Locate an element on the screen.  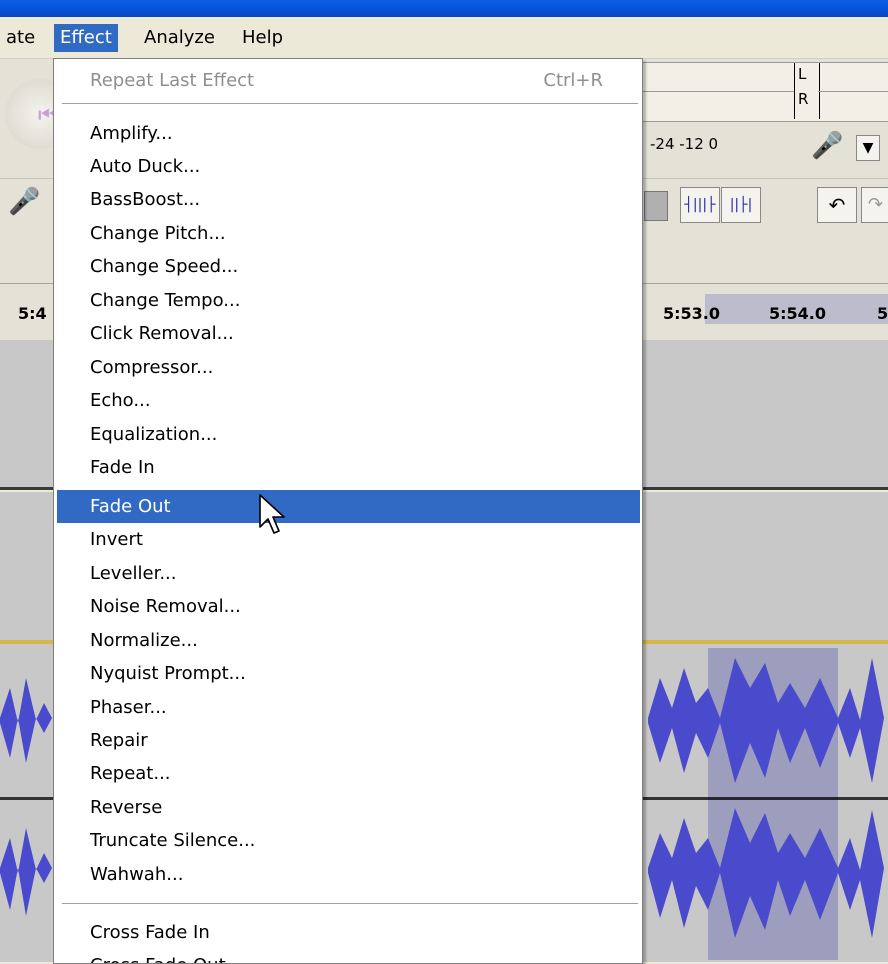
chevron-down-icon: ▼ is located at coordinates (868, 148).